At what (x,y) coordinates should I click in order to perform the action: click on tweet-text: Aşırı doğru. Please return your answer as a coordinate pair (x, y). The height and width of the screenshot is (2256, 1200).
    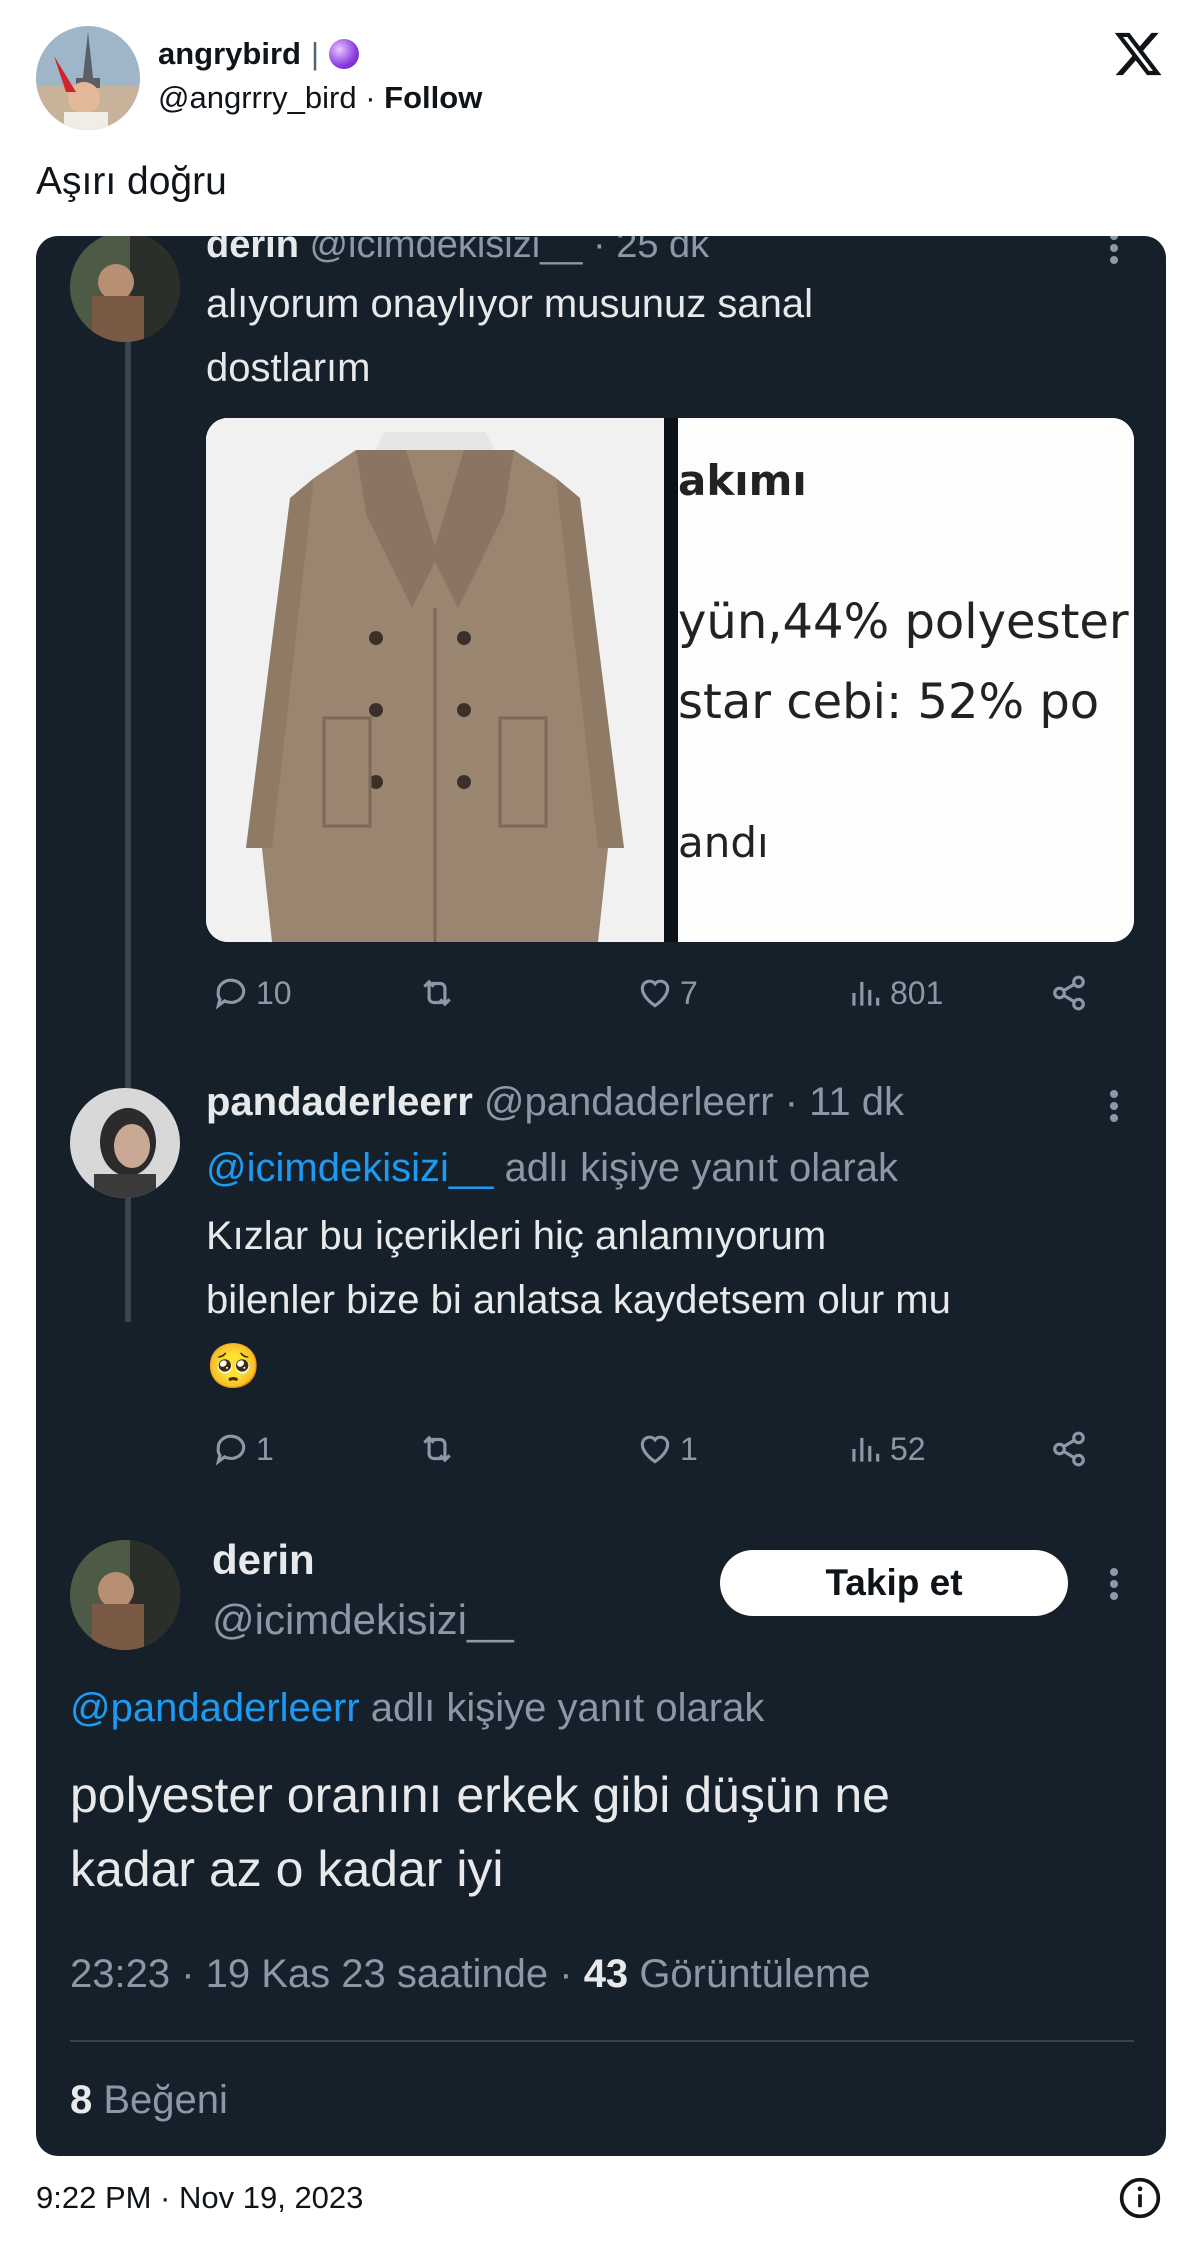
    Looking at the image, I should click on (131, 181).